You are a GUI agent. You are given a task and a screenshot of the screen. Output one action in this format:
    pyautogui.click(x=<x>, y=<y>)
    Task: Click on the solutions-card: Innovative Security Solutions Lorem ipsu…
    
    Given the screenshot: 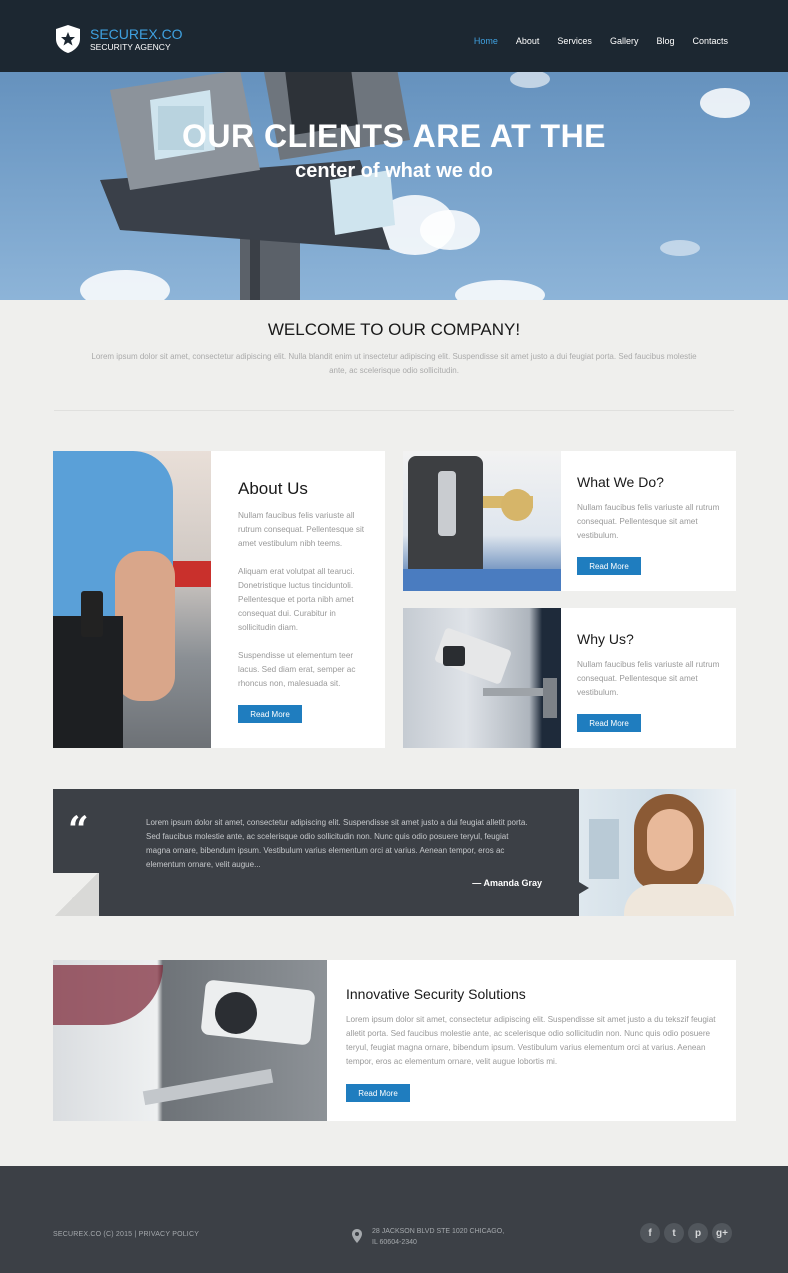 What is the action you would take?
    pyautogui.click(x=394, y=1040)
    